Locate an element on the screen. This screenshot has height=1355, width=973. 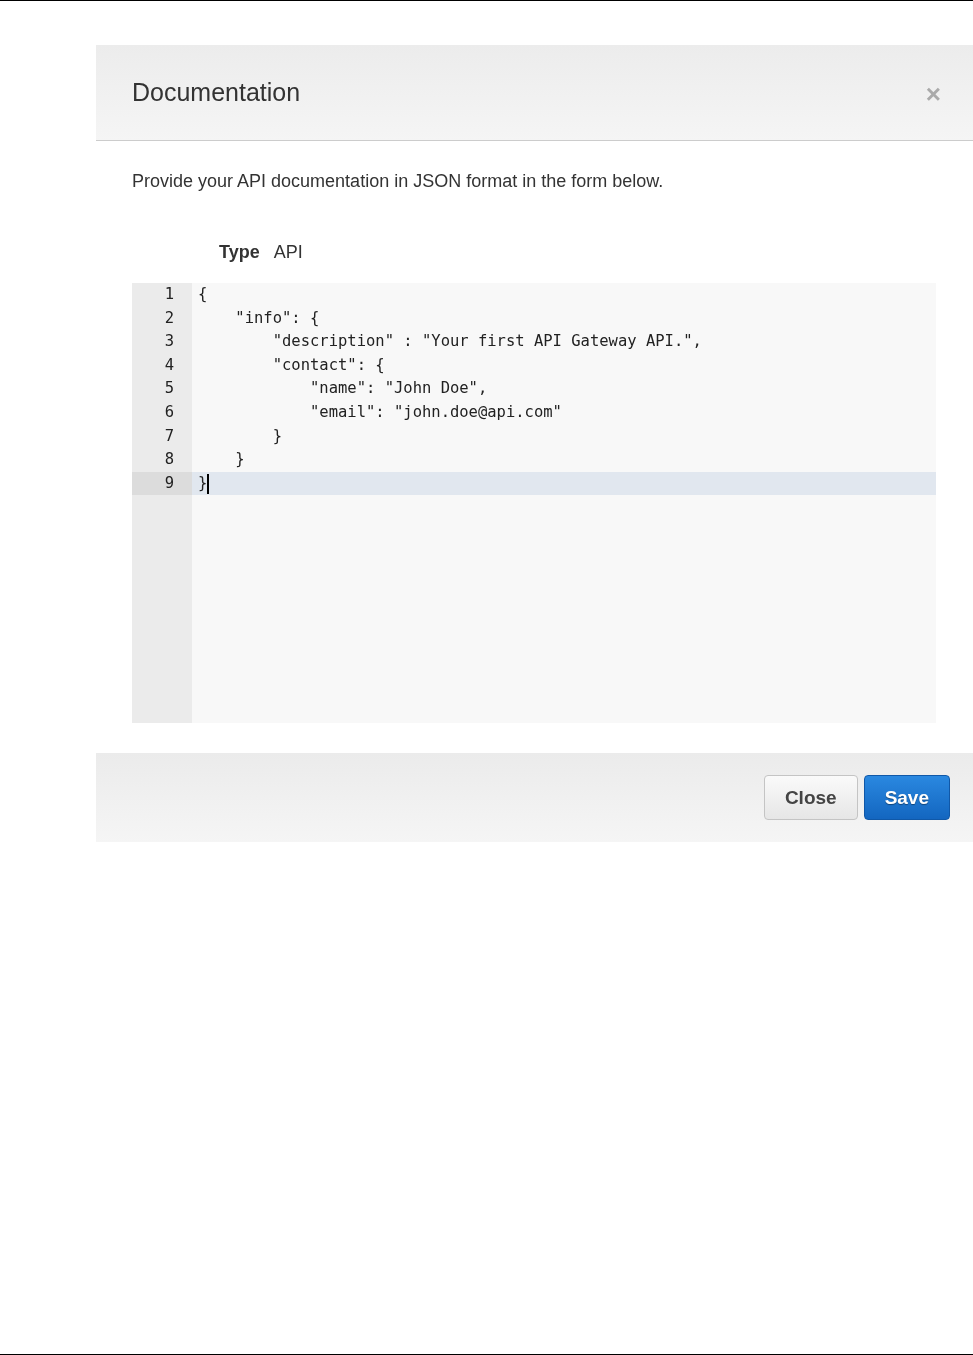
close-button: Close is located at coordinates (810, 797).